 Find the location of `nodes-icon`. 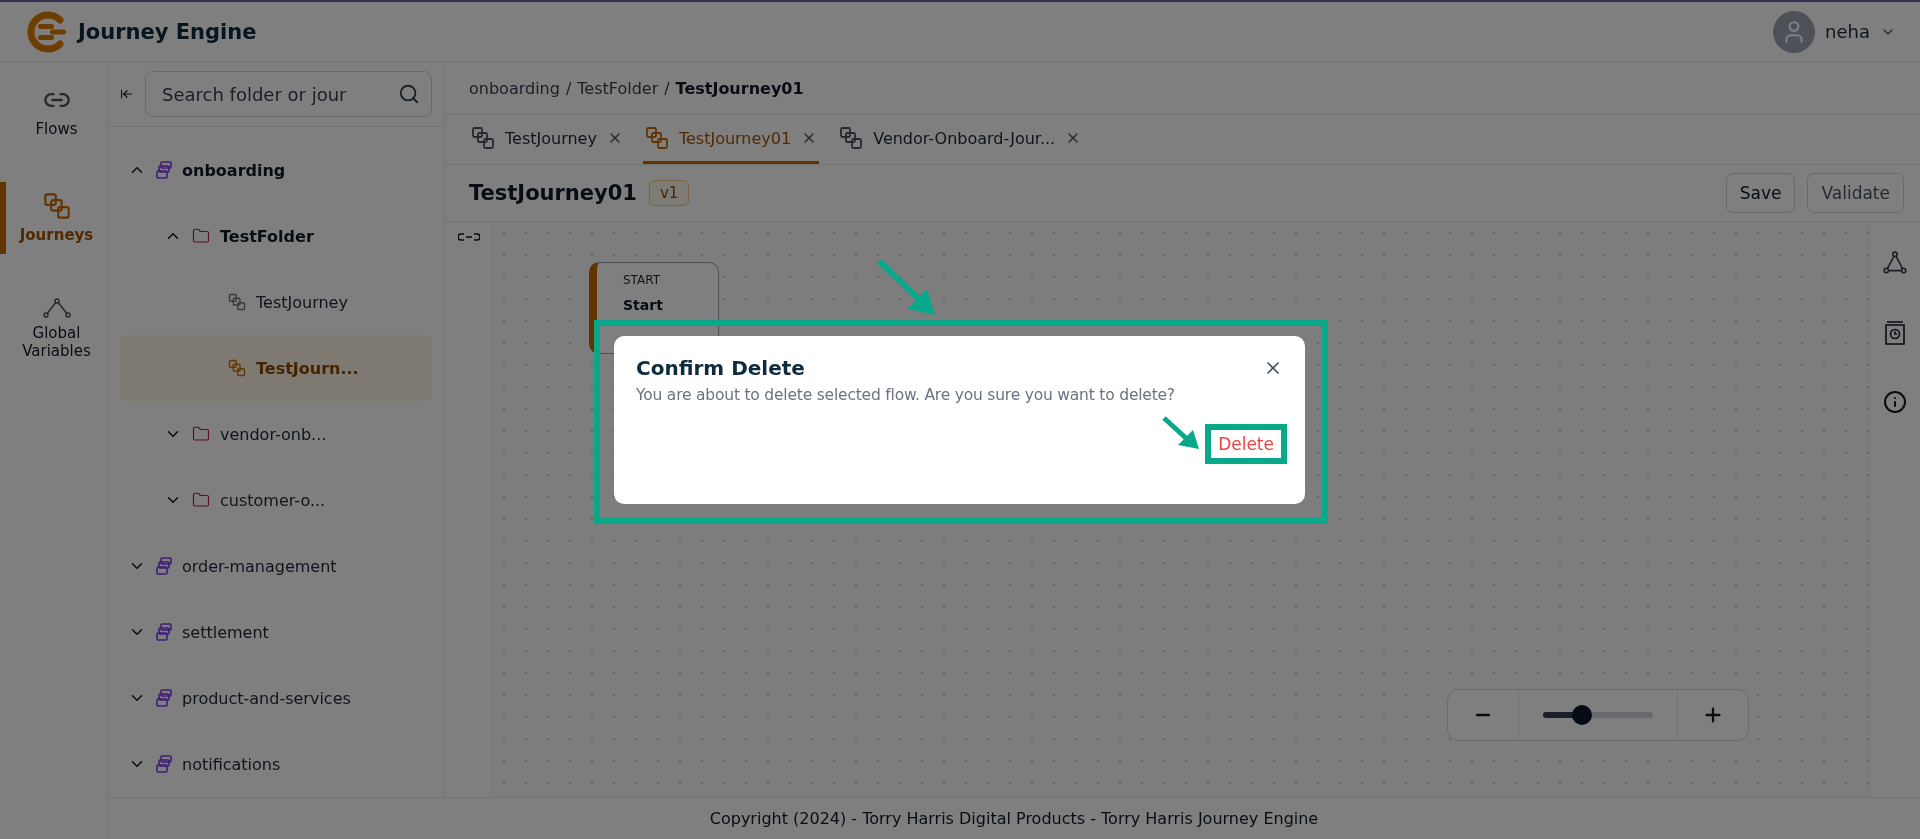

nodes-icon is located at coordinates (56, 308).